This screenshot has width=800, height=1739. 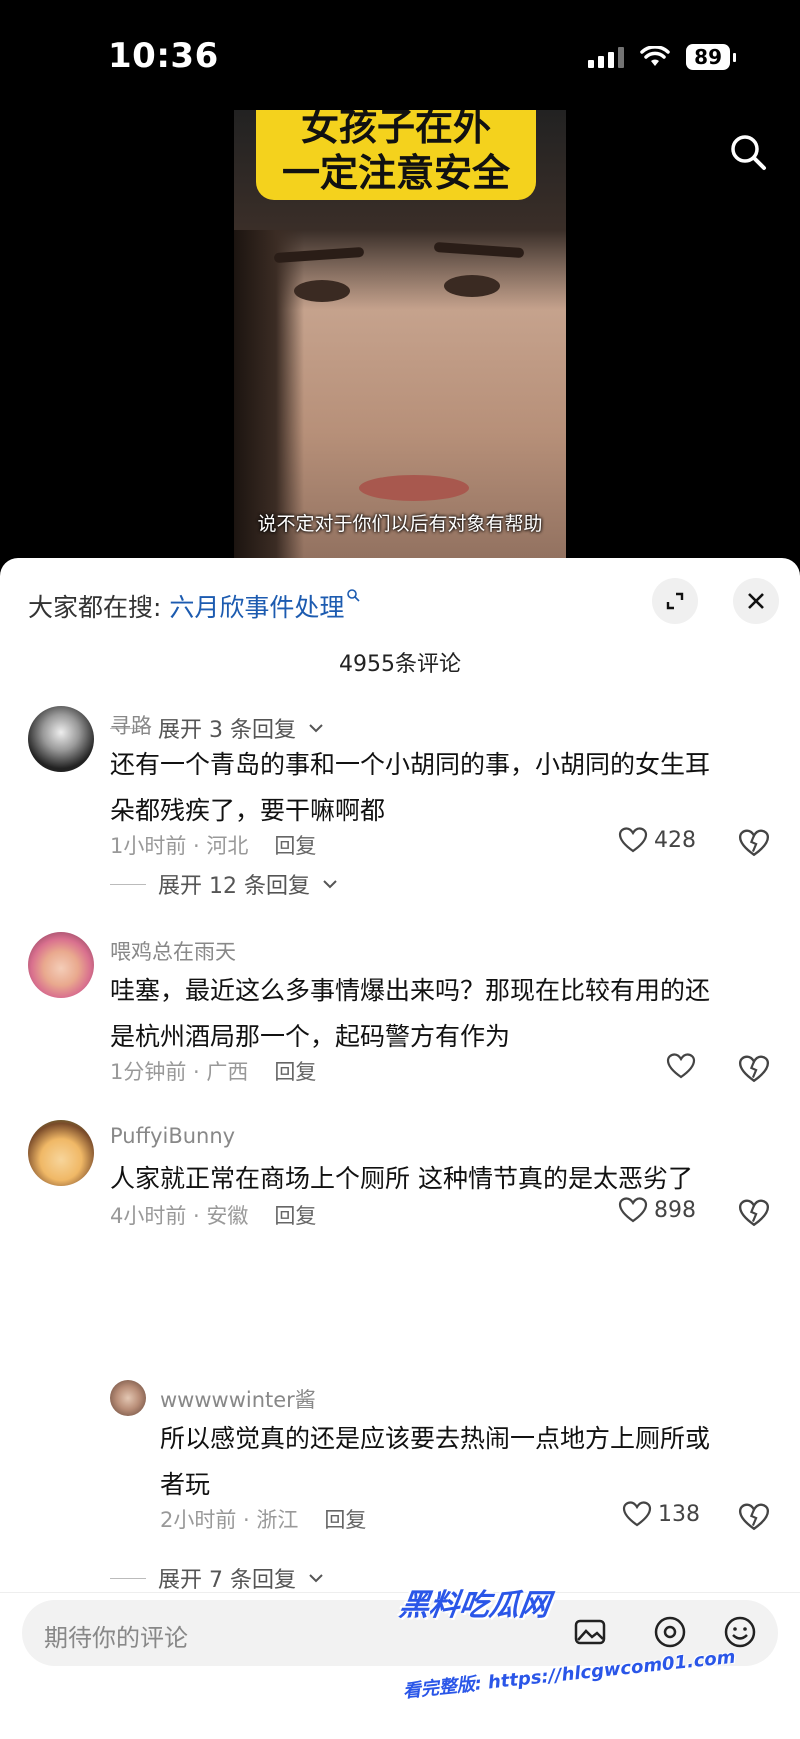 What do you see at coordinates (179, 1072) in the screenshot?
I see `comment-time-location: 1分钟前 · 广西` at bounding box center [179, 1072].